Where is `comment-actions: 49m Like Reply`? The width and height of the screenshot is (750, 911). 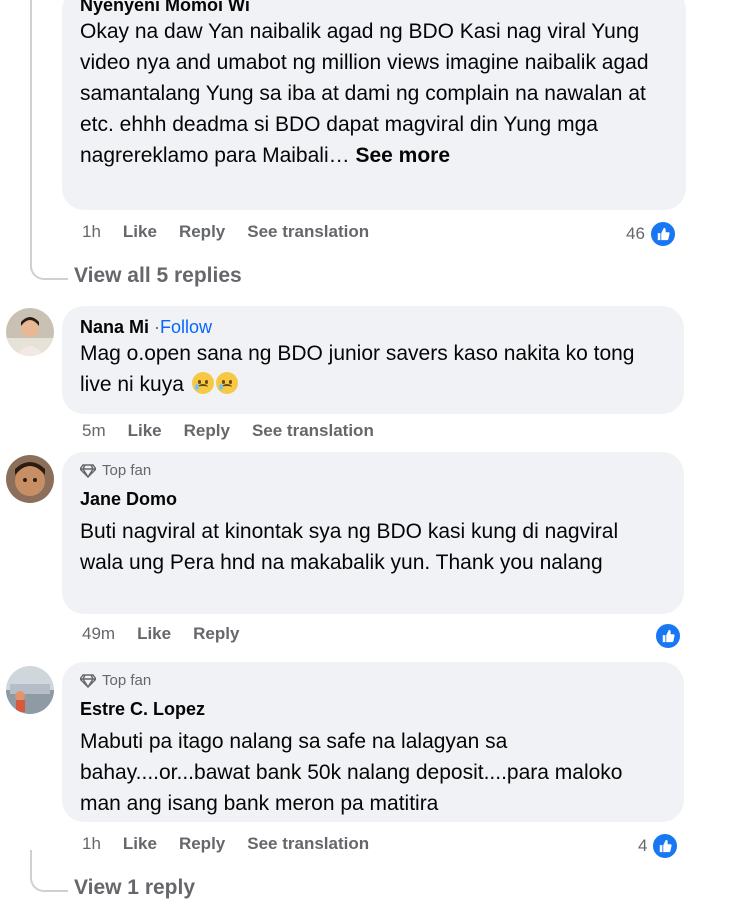 comment-actions: 49m Like Reply is located at coordinates (171, 634).